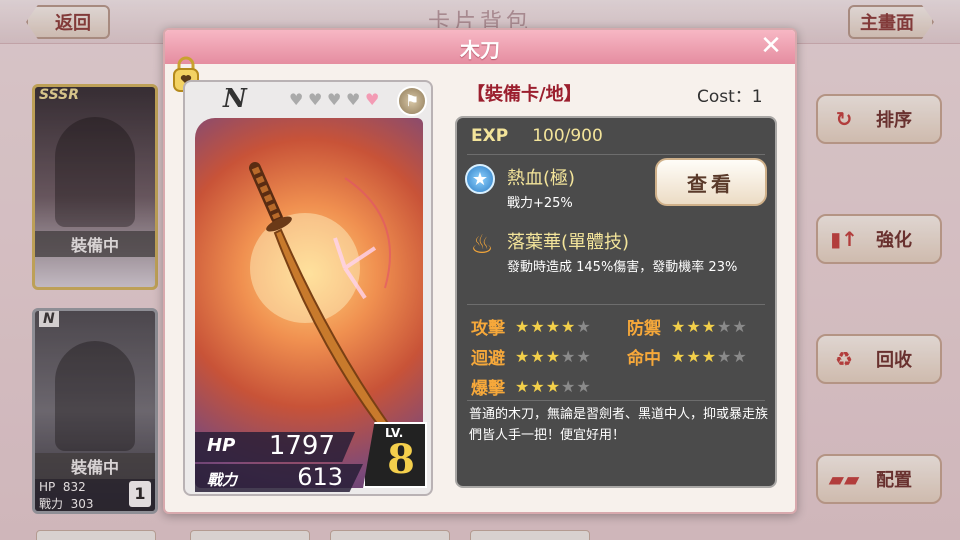 Image resolution: width=960 pixels, height=540 pixels. What do you see at coordinates (480, 50) in the screenshot?
I see `dialog-title: 木刀` at bounding box center [480, 50].